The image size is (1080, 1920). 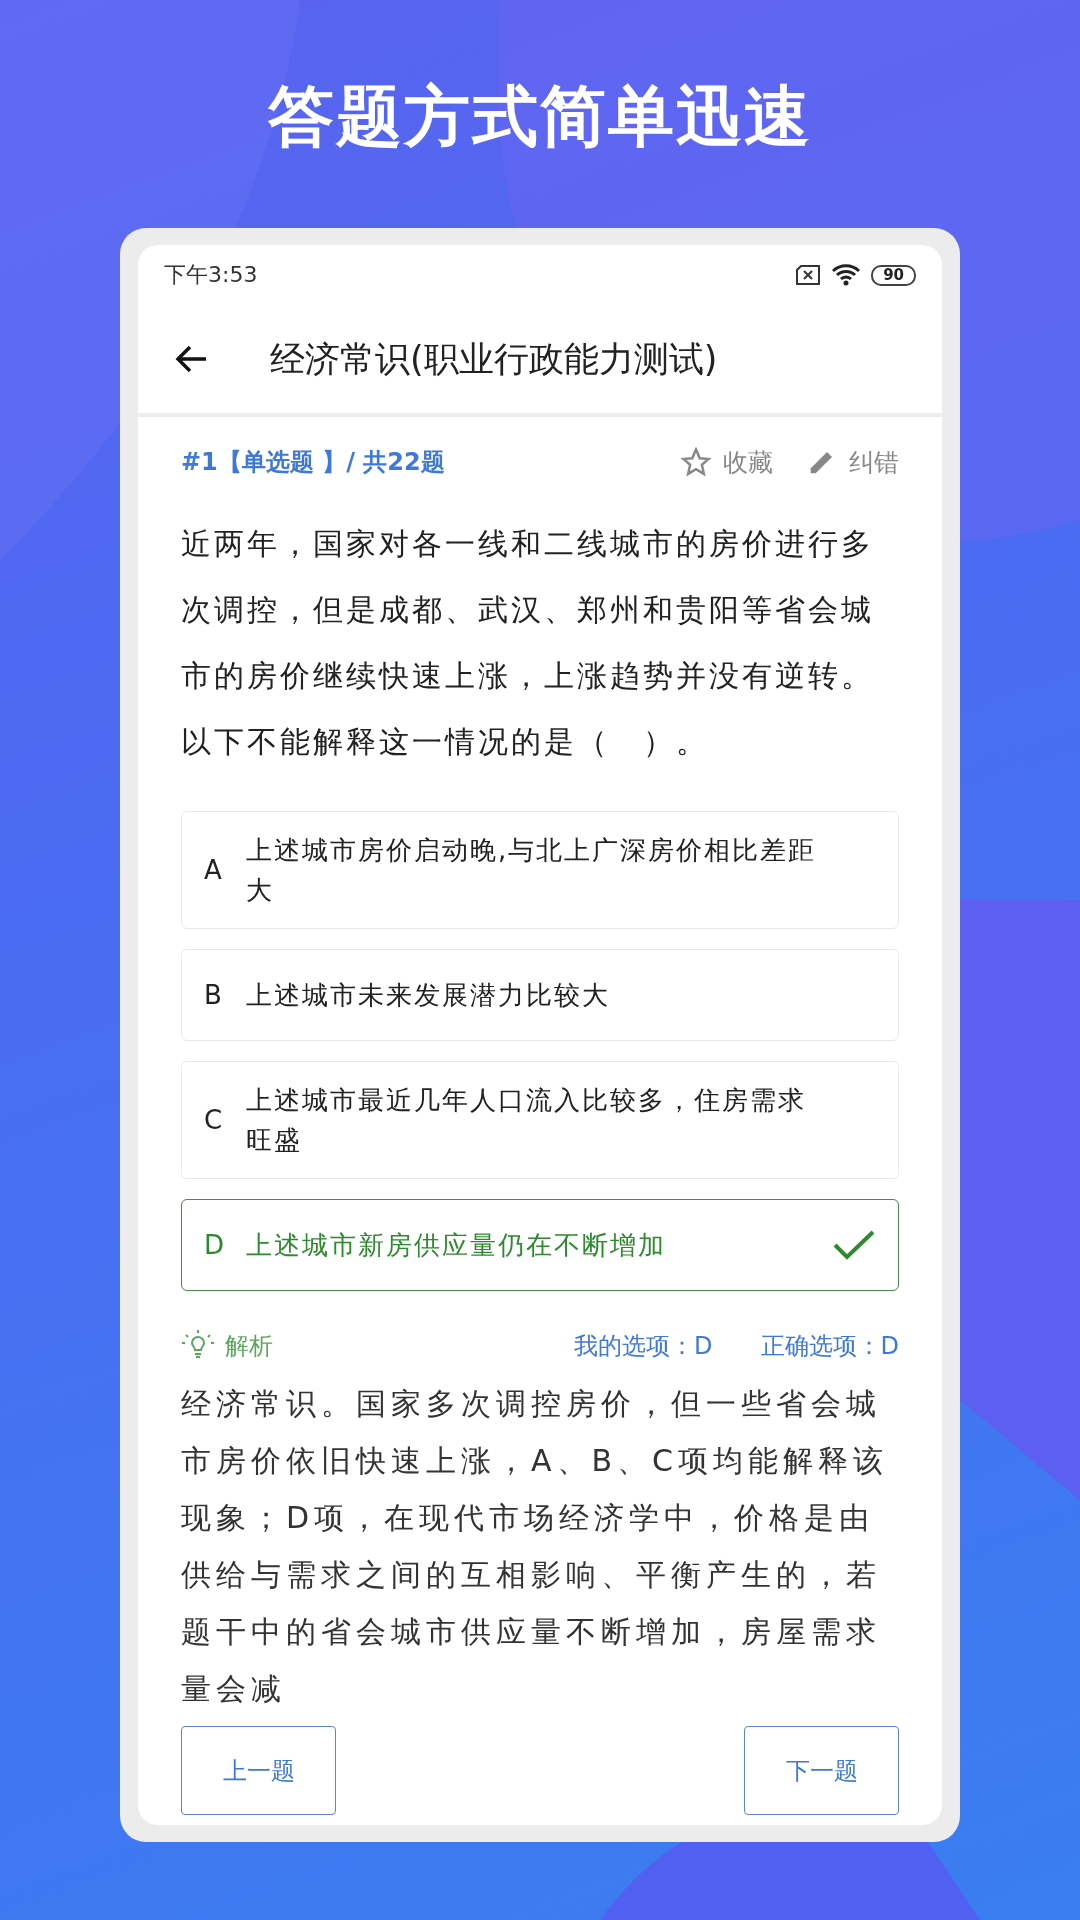 I want to click on analysis-label: 解析, so click(x=249, y=1346).